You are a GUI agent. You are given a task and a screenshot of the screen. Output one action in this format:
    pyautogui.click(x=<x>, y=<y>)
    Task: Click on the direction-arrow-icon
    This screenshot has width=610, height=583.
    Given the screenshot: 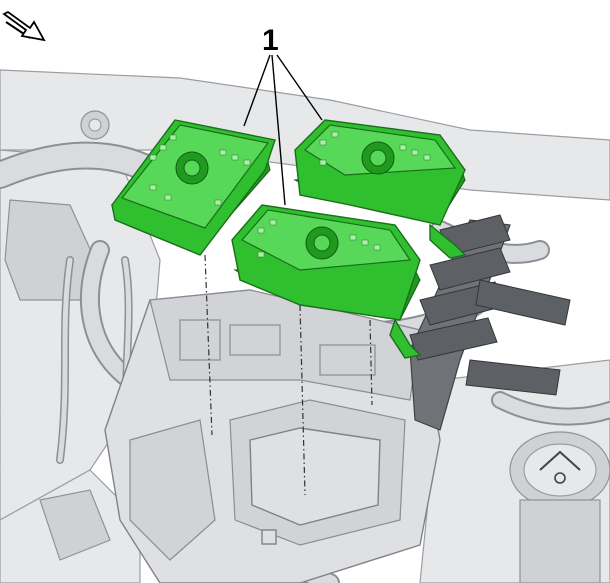 What is the action you would take?
    pyautogui.click(x=24, y=26)
    